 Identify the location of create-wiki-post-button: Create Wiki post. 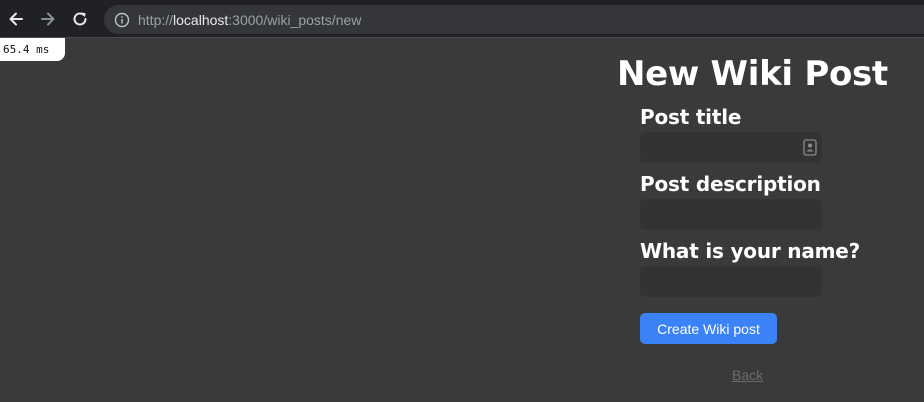
(708, 328).